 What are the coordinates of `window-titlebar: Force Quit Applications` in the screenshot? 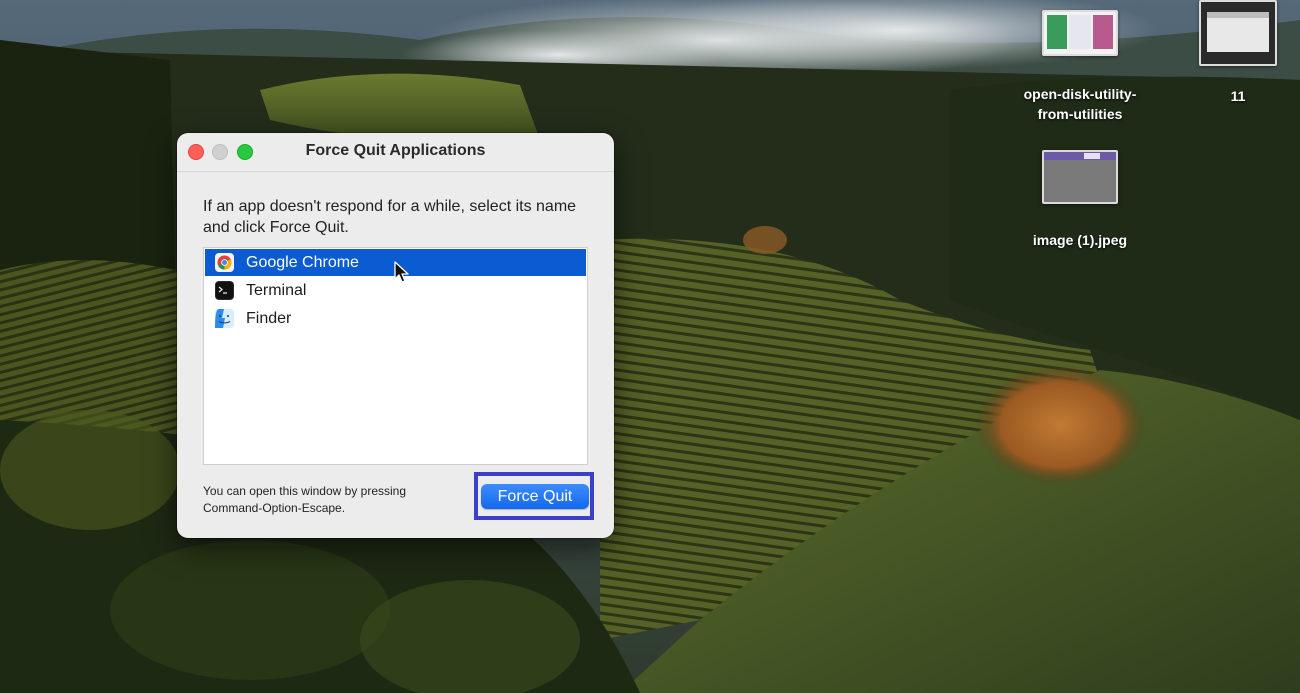 It's located at (395, 152).